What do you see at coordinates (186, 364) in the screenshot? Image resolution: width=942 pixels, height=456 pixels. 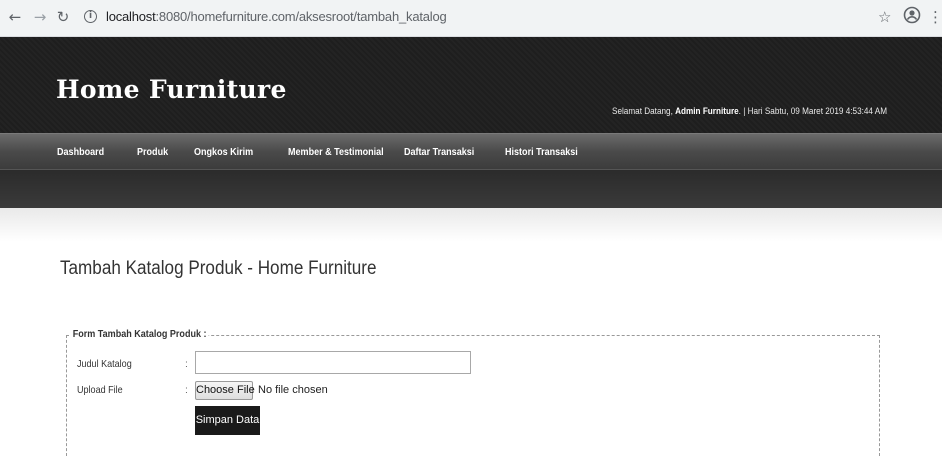 I see `judul-colon: :` at bounding box center [186, 364].